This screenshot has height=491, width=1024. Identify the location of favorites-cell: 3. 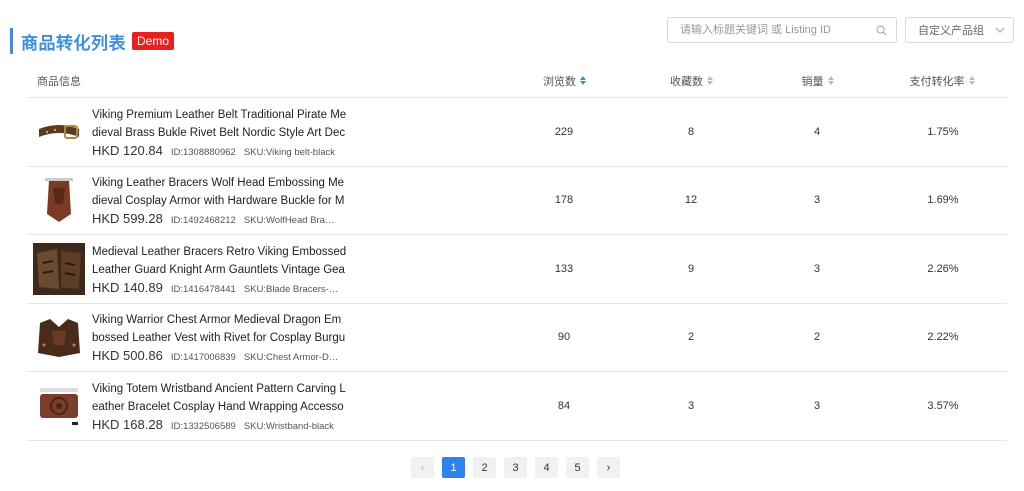
(691, 405).